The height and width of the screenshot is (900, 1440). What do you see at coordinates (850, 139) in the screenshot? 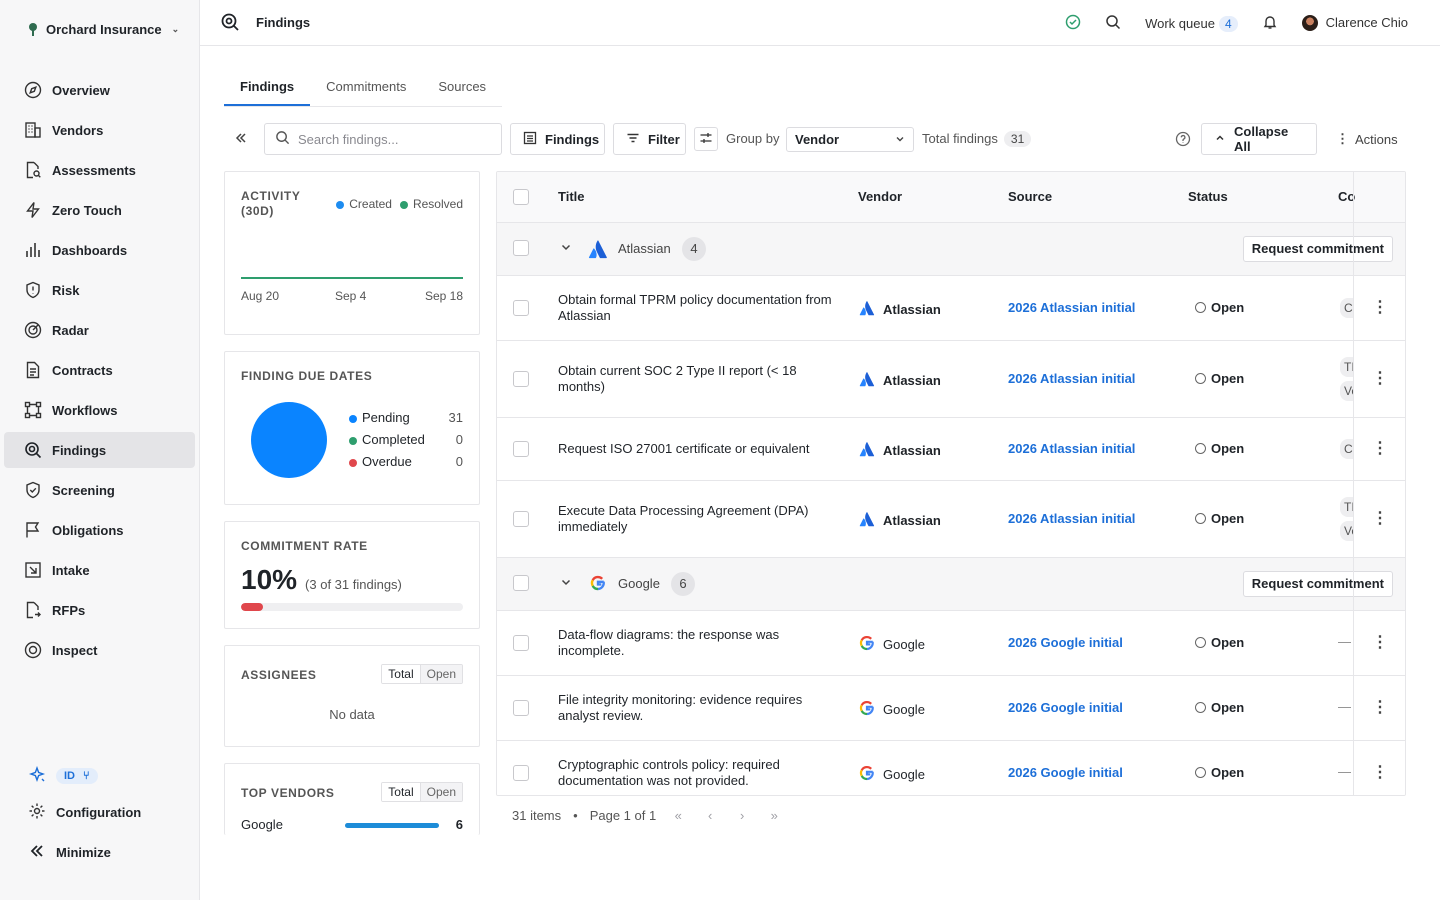
I see `group-by-select: Vendor` at bounding box center [850, 139].